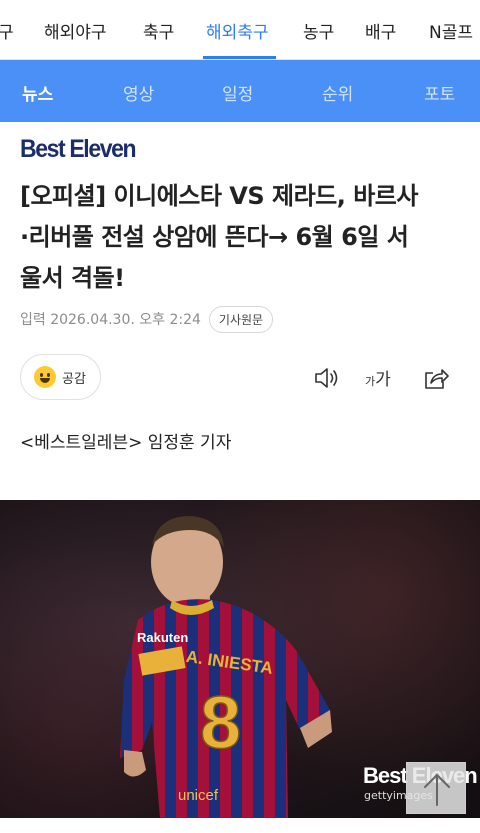  Describe the element at coordinates (198, 795) in the screenshot. I see `jersey-sponsor: unicef` at that location.